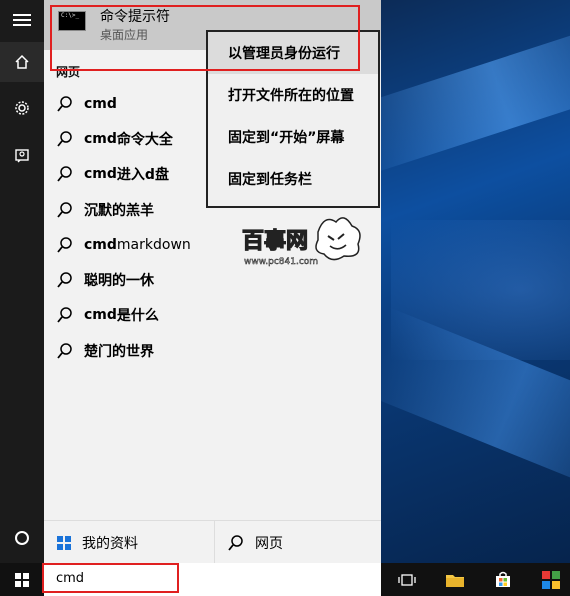 This screenshot has height=596, width=570. I want to click on start-menu-rail, so click(22, 281).